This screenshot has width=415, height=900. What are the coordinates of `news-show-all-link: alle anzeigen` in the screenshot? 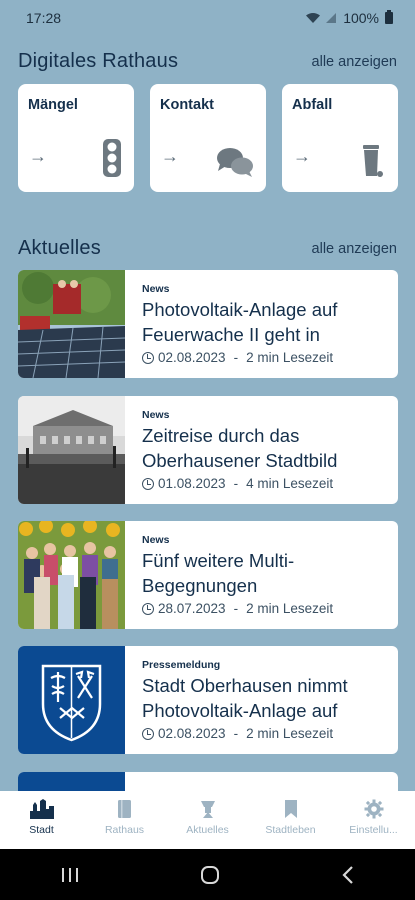 It's located at (354, 249).